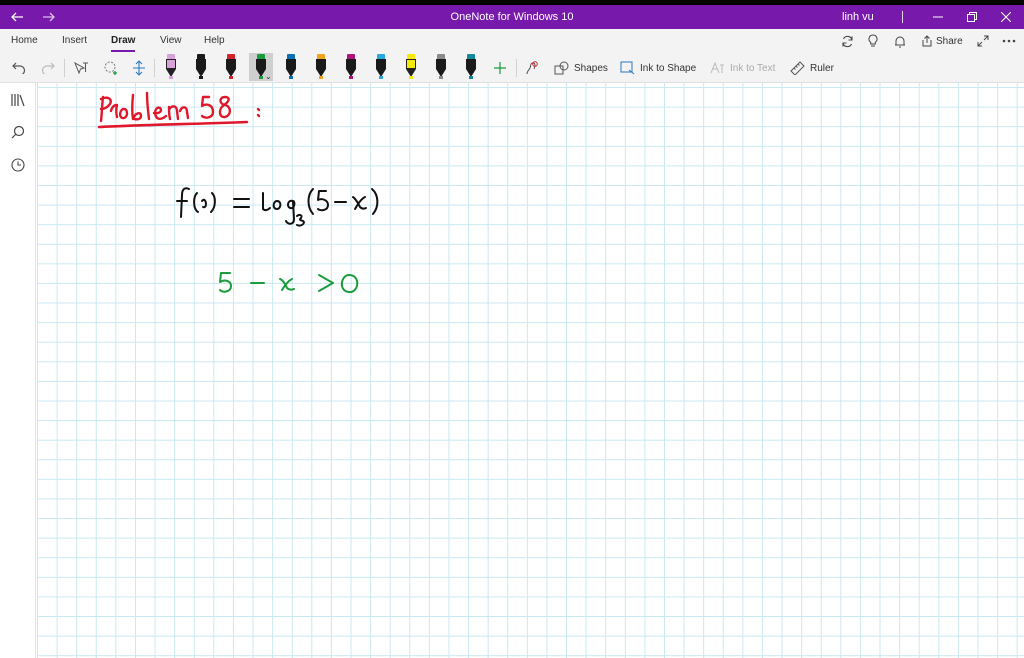 The height and width of the screenshot is (658, 1024). I want to click on ink-to-shape-icon, so click(627, 68).